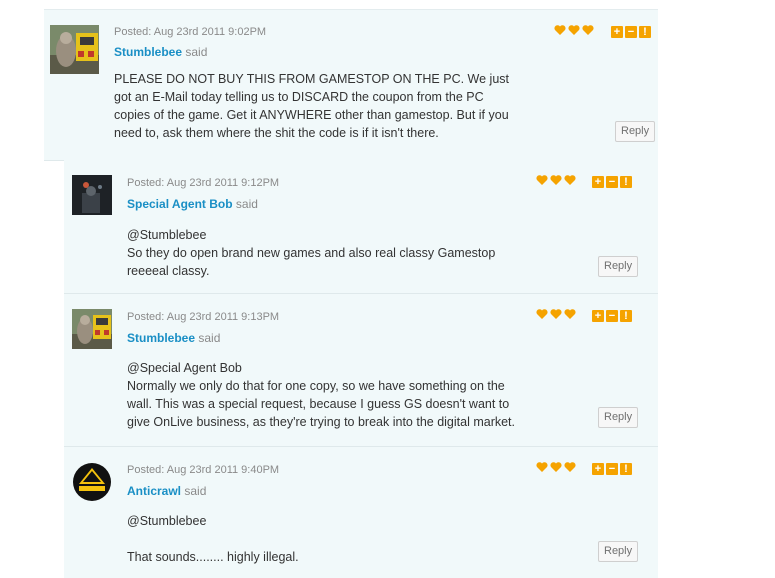 The height and width of the screenshot is (578, 775). I want to click on post-timestamp: Posted: Aug 23rd 2011 9:02PM, so click(190, 32).